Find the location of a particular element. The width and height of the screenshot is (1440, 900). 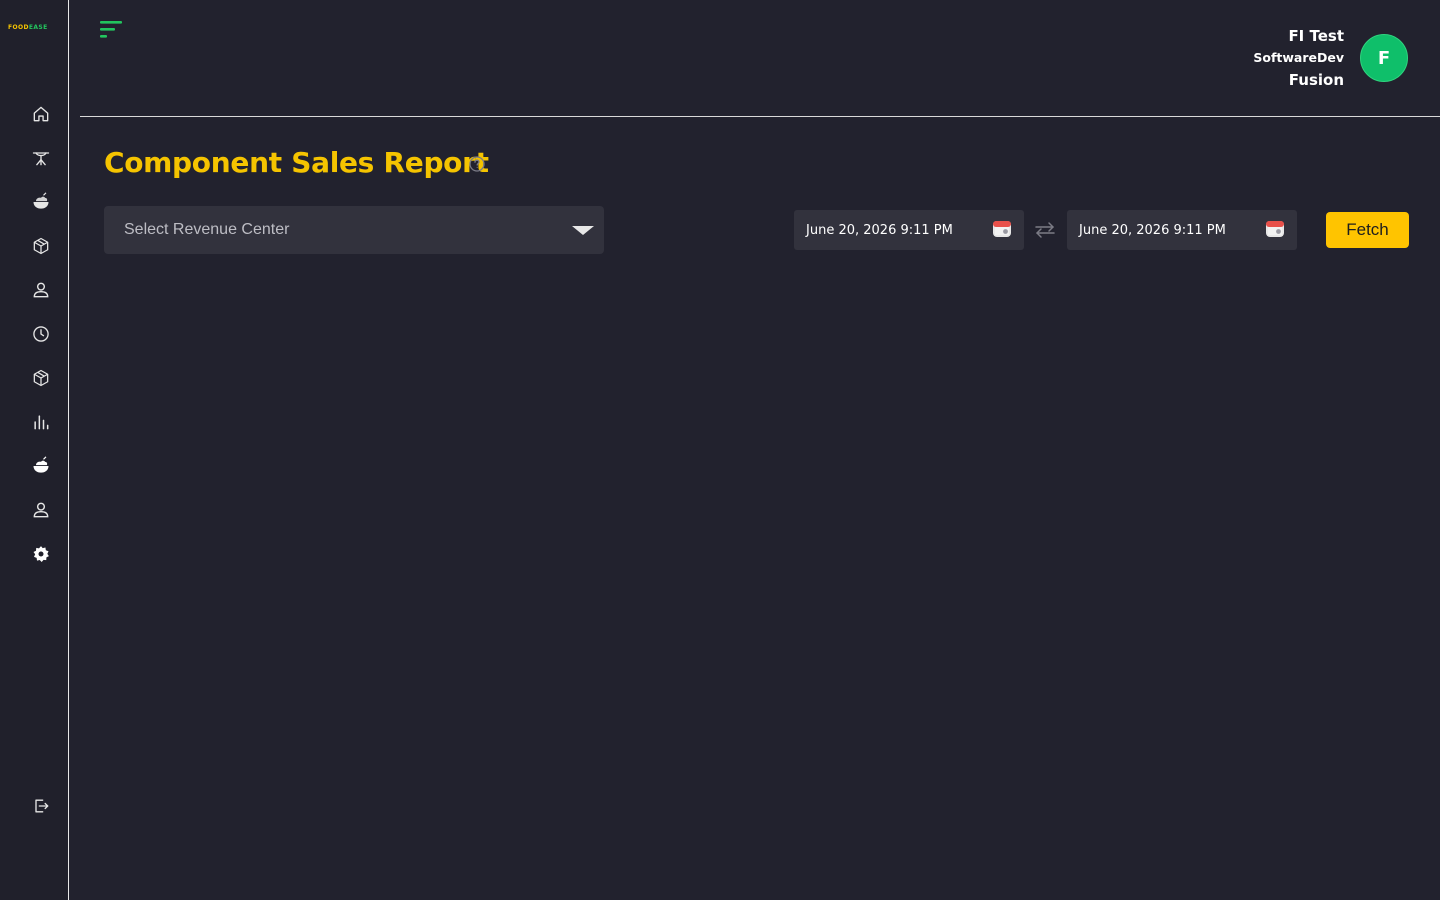

user-organization: SoftwareDev is located at coordinates (1298, 57).